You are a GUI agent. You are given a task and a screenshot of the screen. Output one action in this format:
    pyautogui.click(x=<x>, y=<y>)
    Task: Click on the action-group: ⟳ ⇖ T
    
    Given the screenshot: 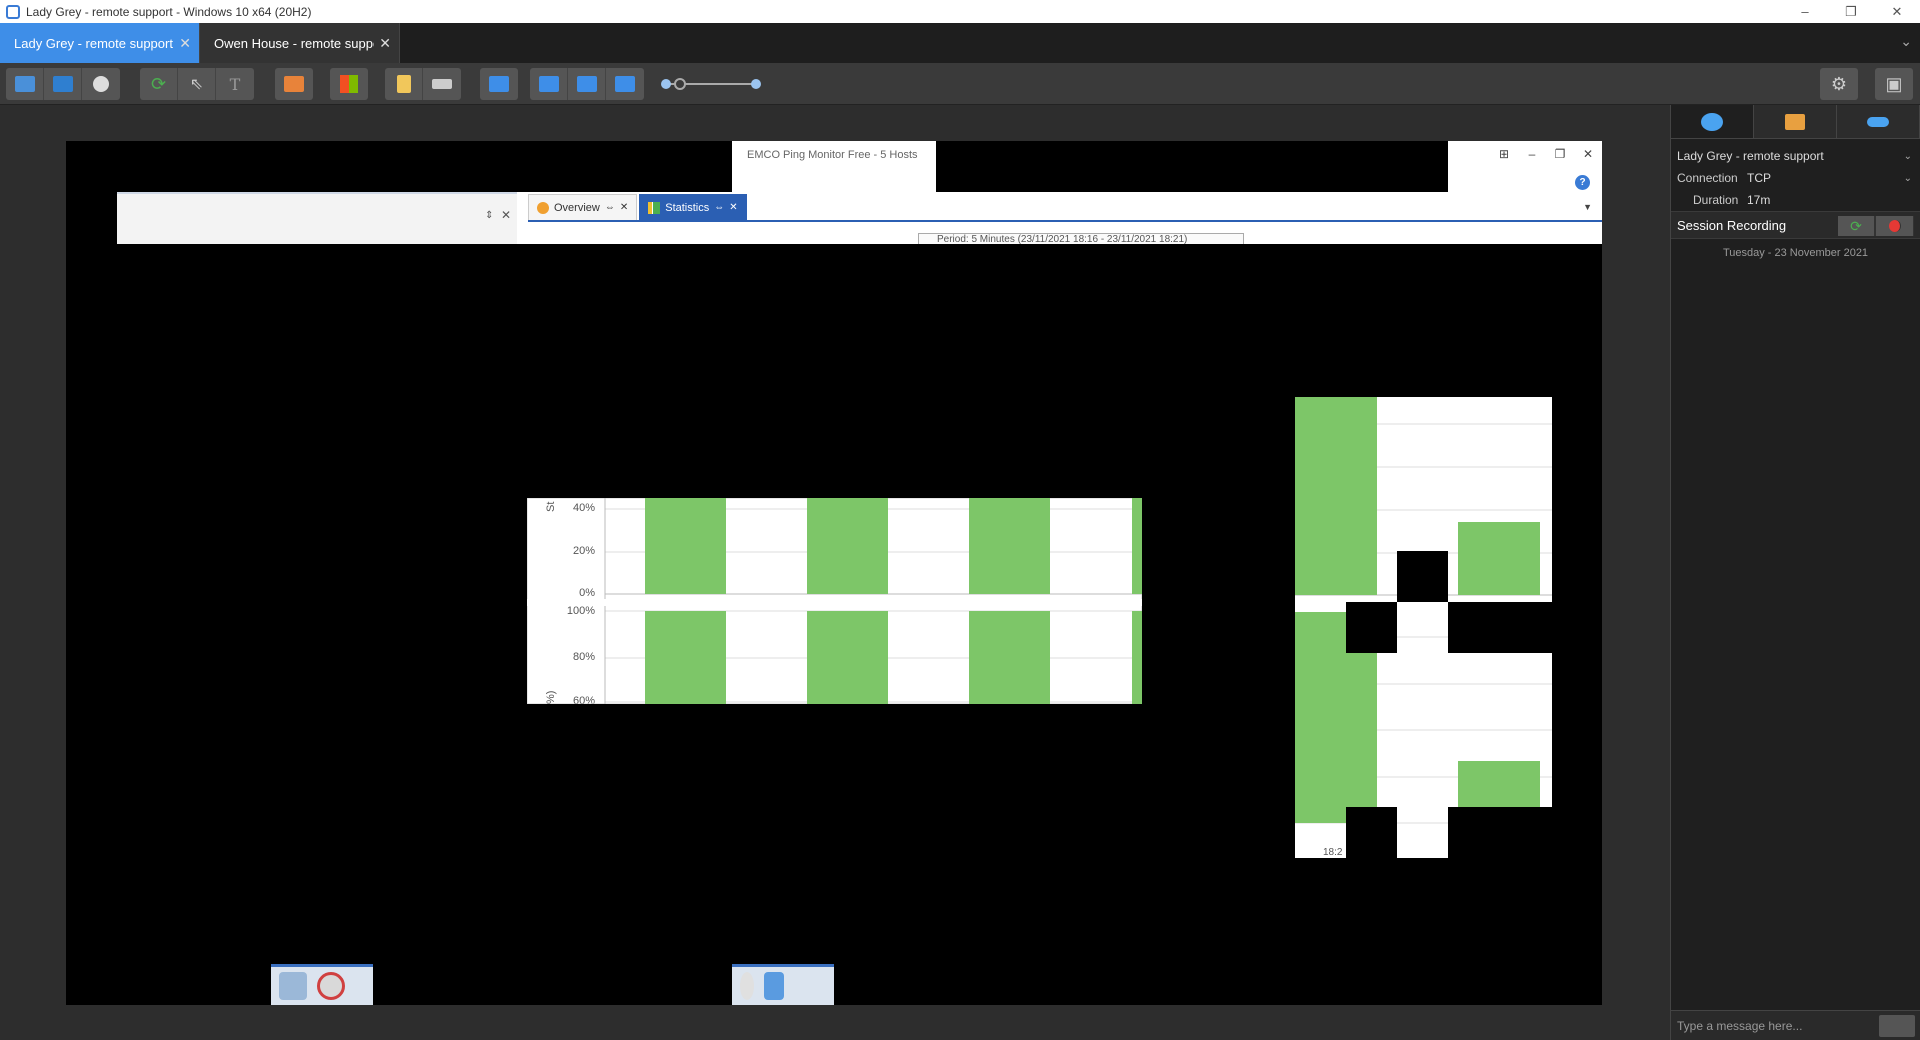 What is the action you would take?
    pyautogui.click(x=197, y=84)
    